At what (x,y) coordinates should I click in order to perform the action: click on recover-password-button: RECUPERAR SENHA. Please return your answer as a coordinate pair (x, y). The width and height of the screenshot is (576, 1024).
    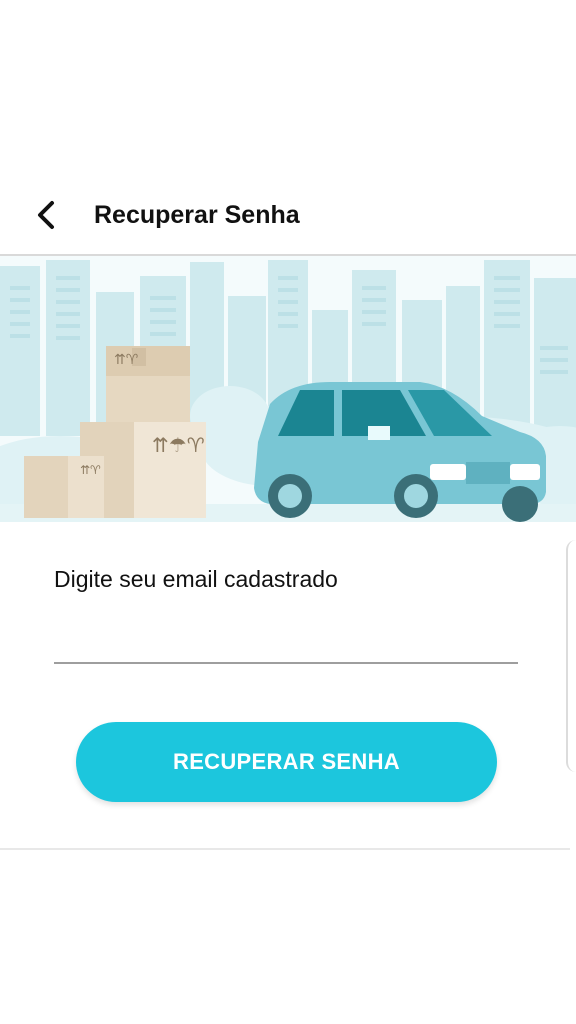
    Looking at the image, I should click on (286, 762).